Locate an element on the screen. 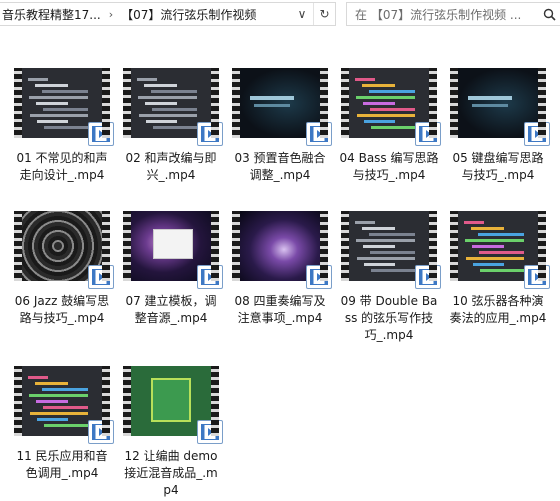 This screenshot has height=501, width=560. file-item: 04 Bass 编写思路与技巧_.mp4 is located at coordinates (389, 126).